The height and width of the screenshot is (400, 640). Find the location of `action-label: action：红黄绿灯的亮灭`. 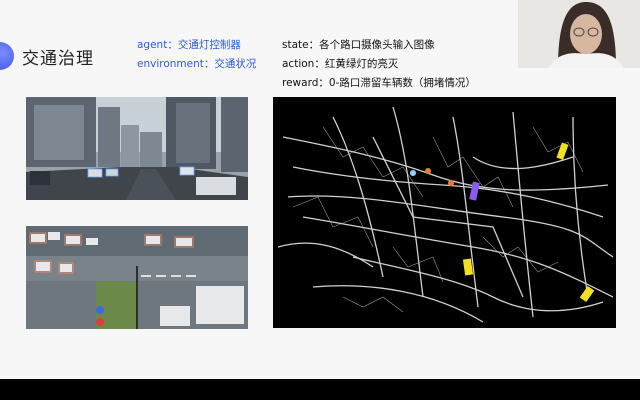

action-label: action：红黄绿灯的亮灭 is located at coordinates (340, 64).